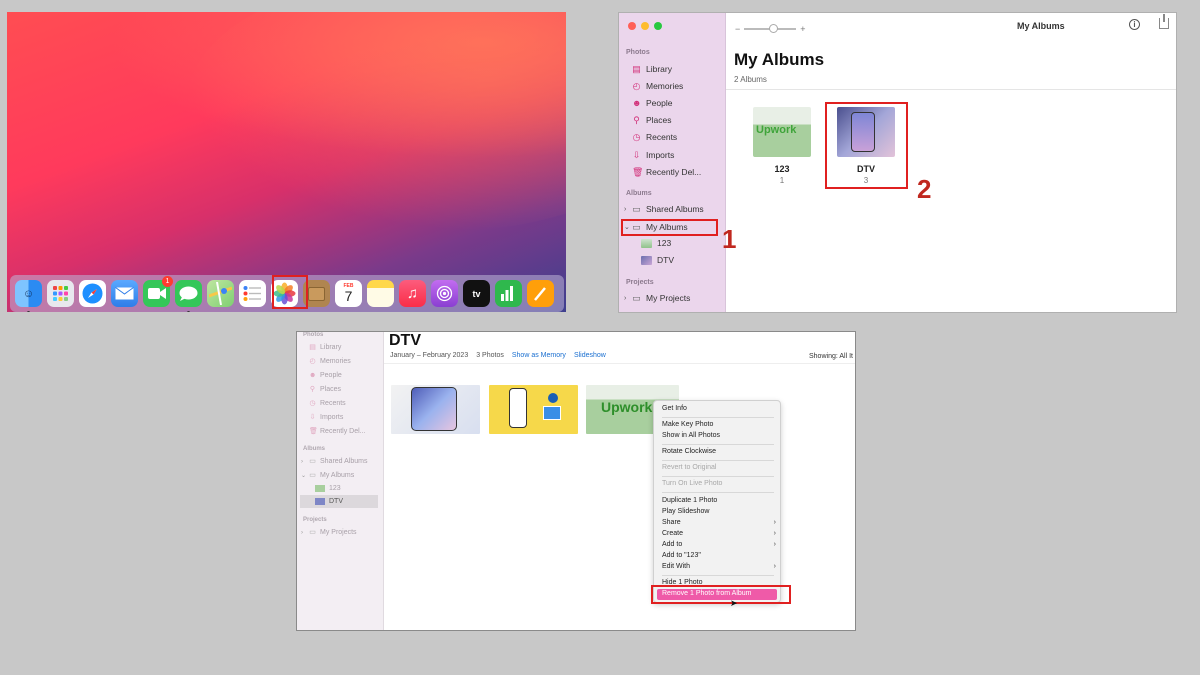 Image resolution: width=1200 pixels, height=675 pixels. I want to click on minimize-button, so click(645, 26).